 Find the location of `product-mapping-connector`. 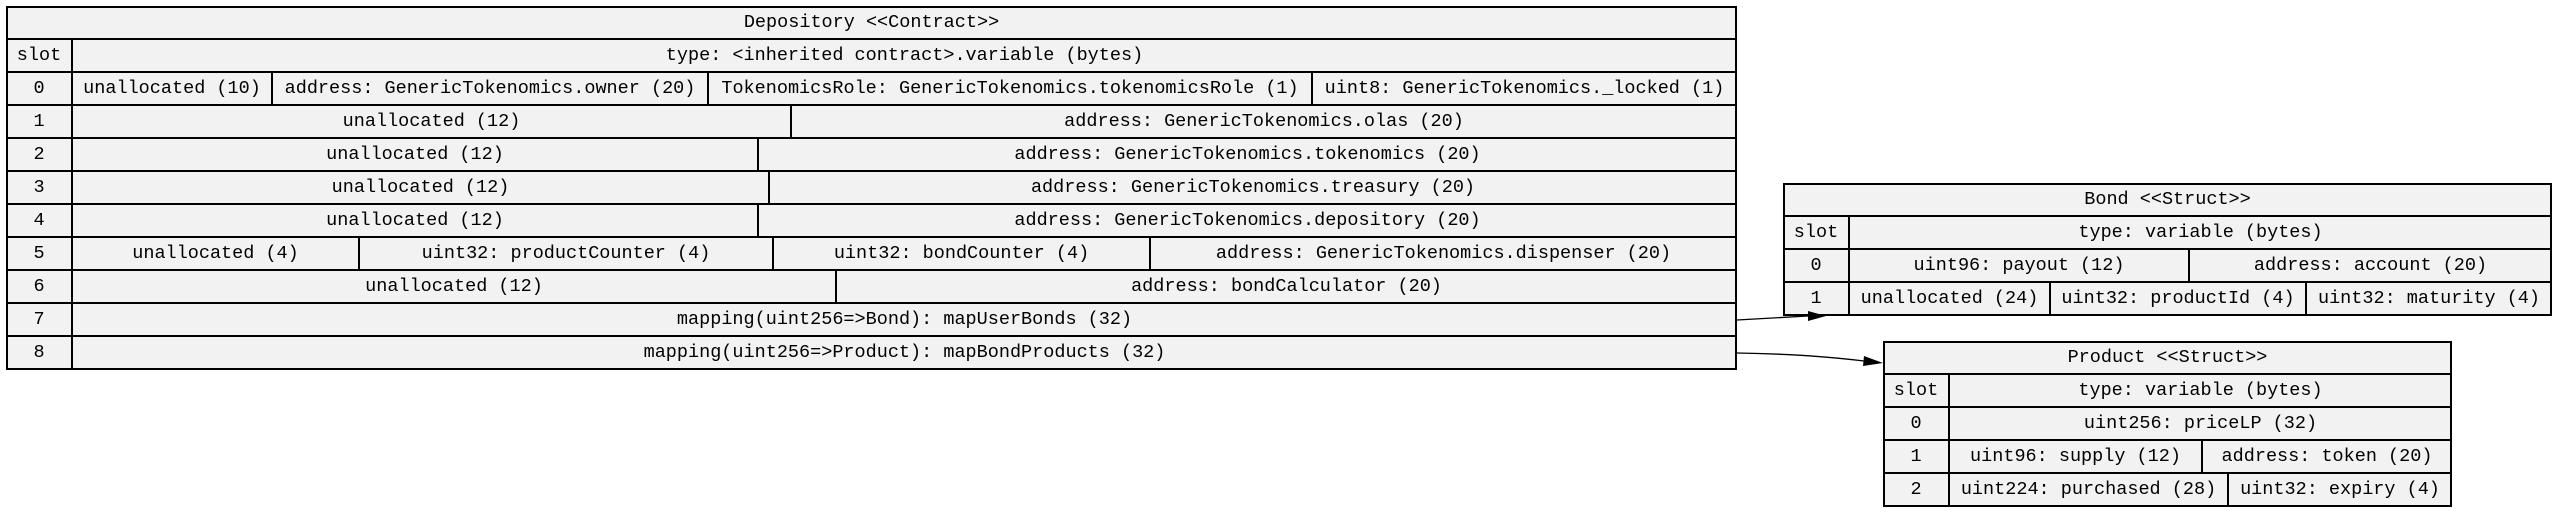

product-mapping-connector is located at coordinates (1800, 357).